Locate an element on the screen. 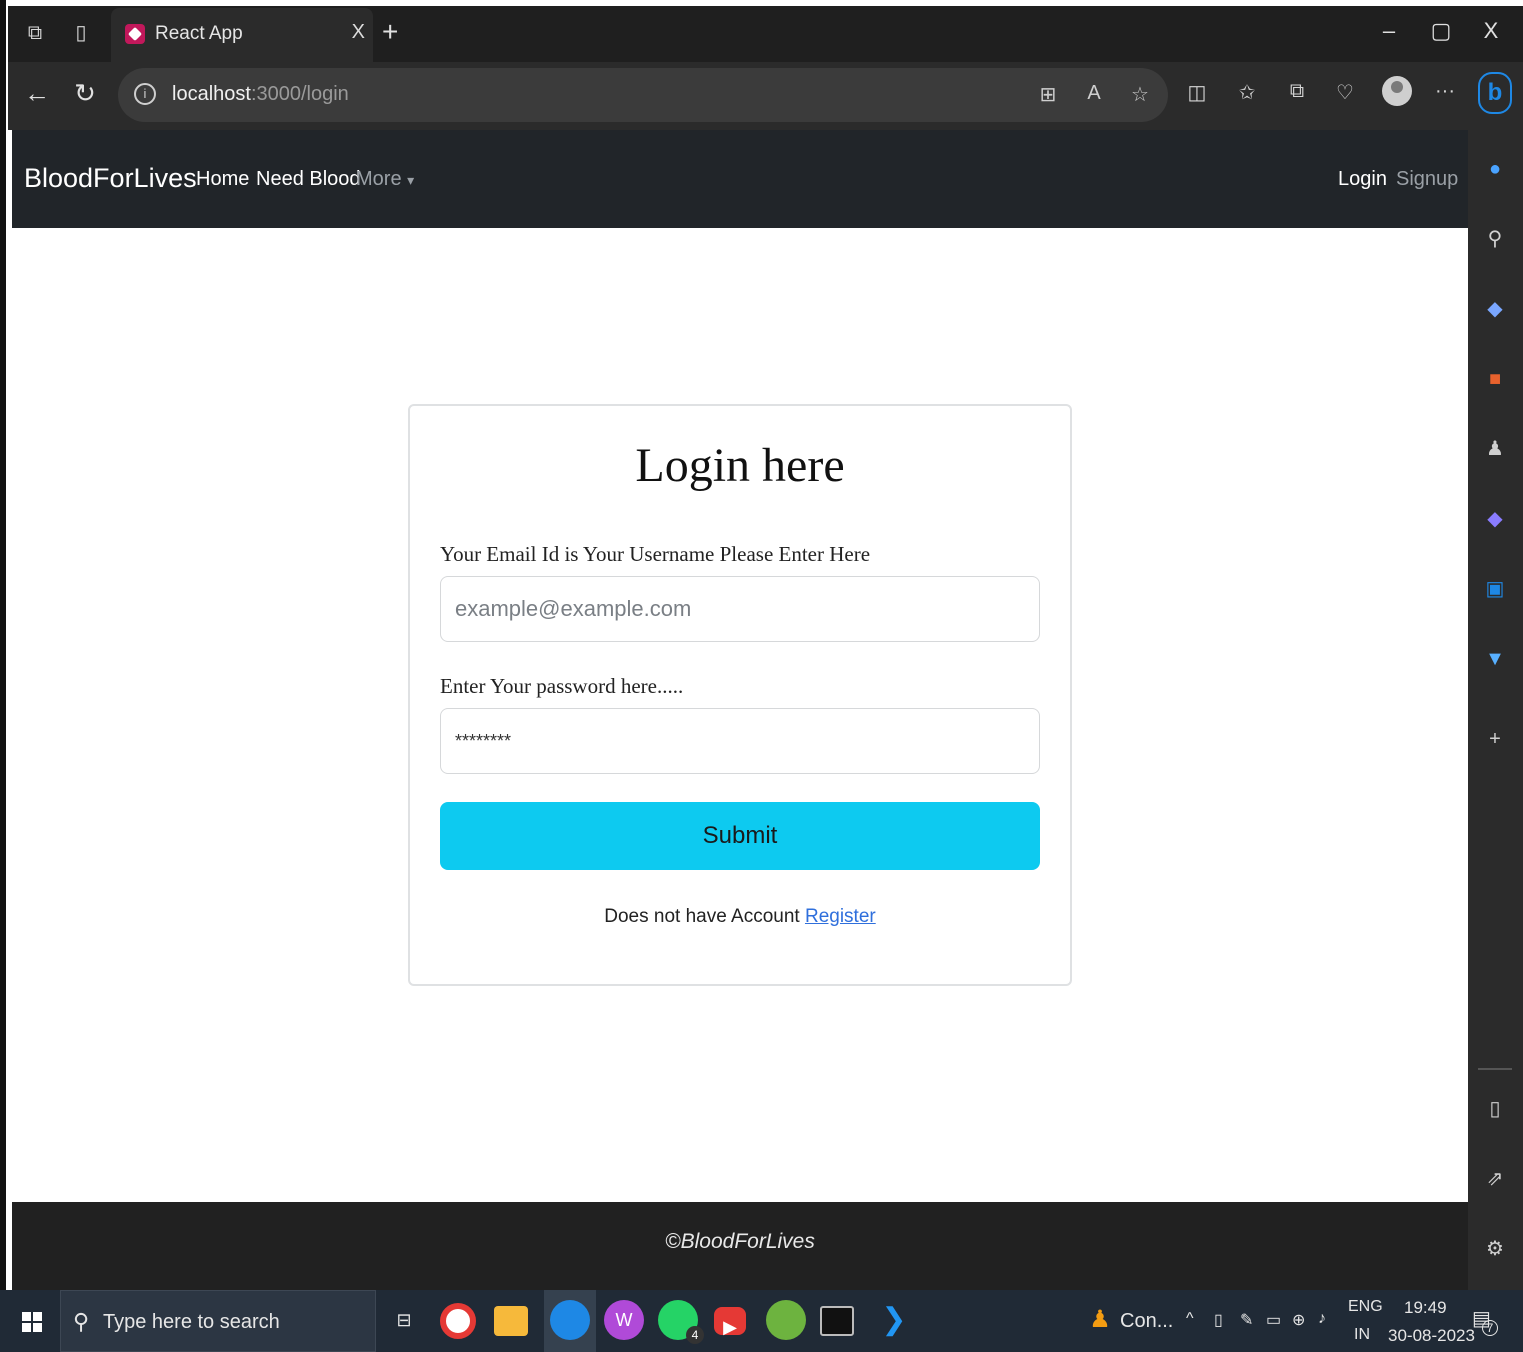 The image size is (1523, 1352). page-footer: ©BloodForLives is located at coordinates (740, 1246).